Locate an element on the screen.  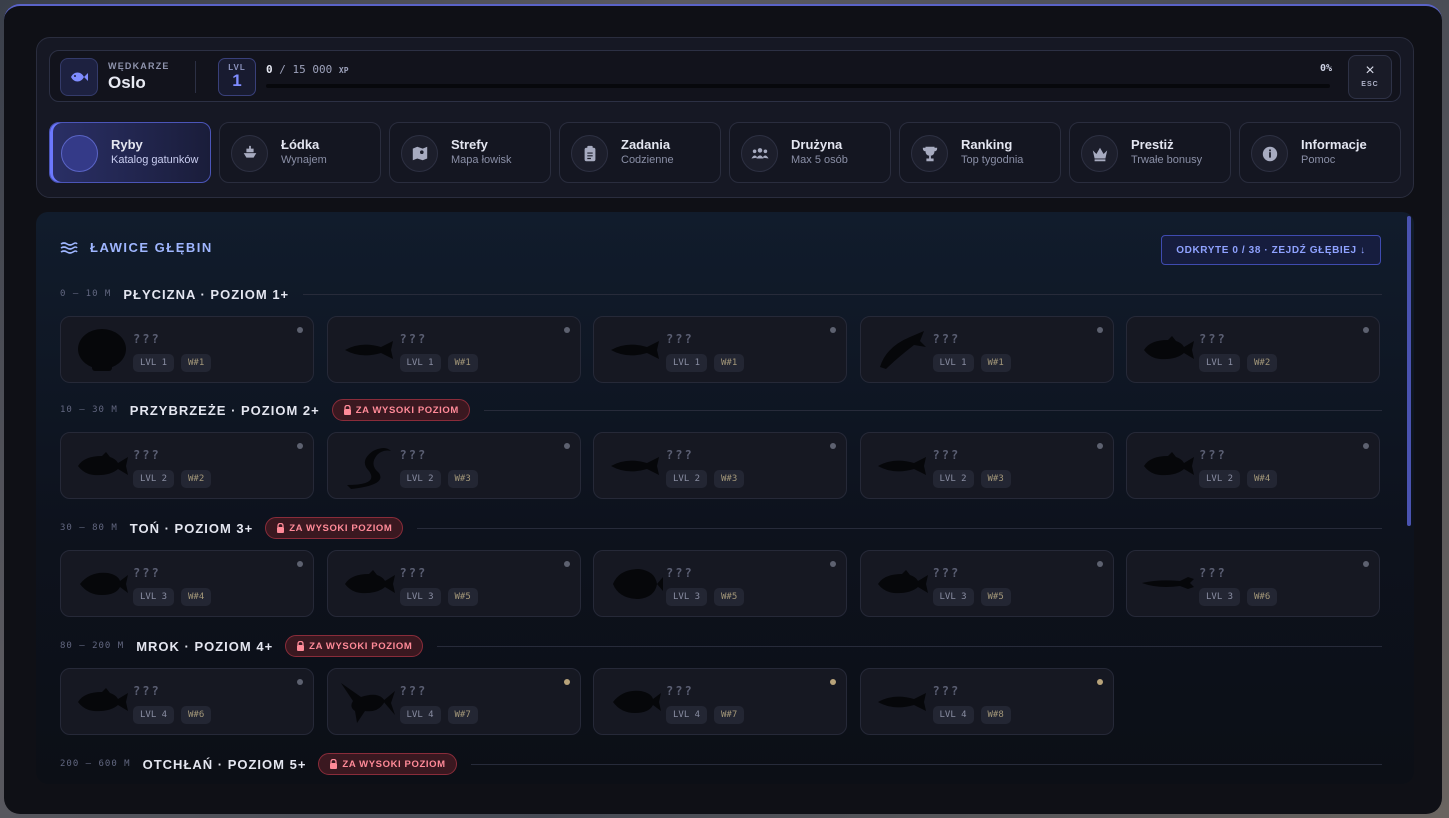
xp-max: 15 000 is located at coordinates (312, 69).